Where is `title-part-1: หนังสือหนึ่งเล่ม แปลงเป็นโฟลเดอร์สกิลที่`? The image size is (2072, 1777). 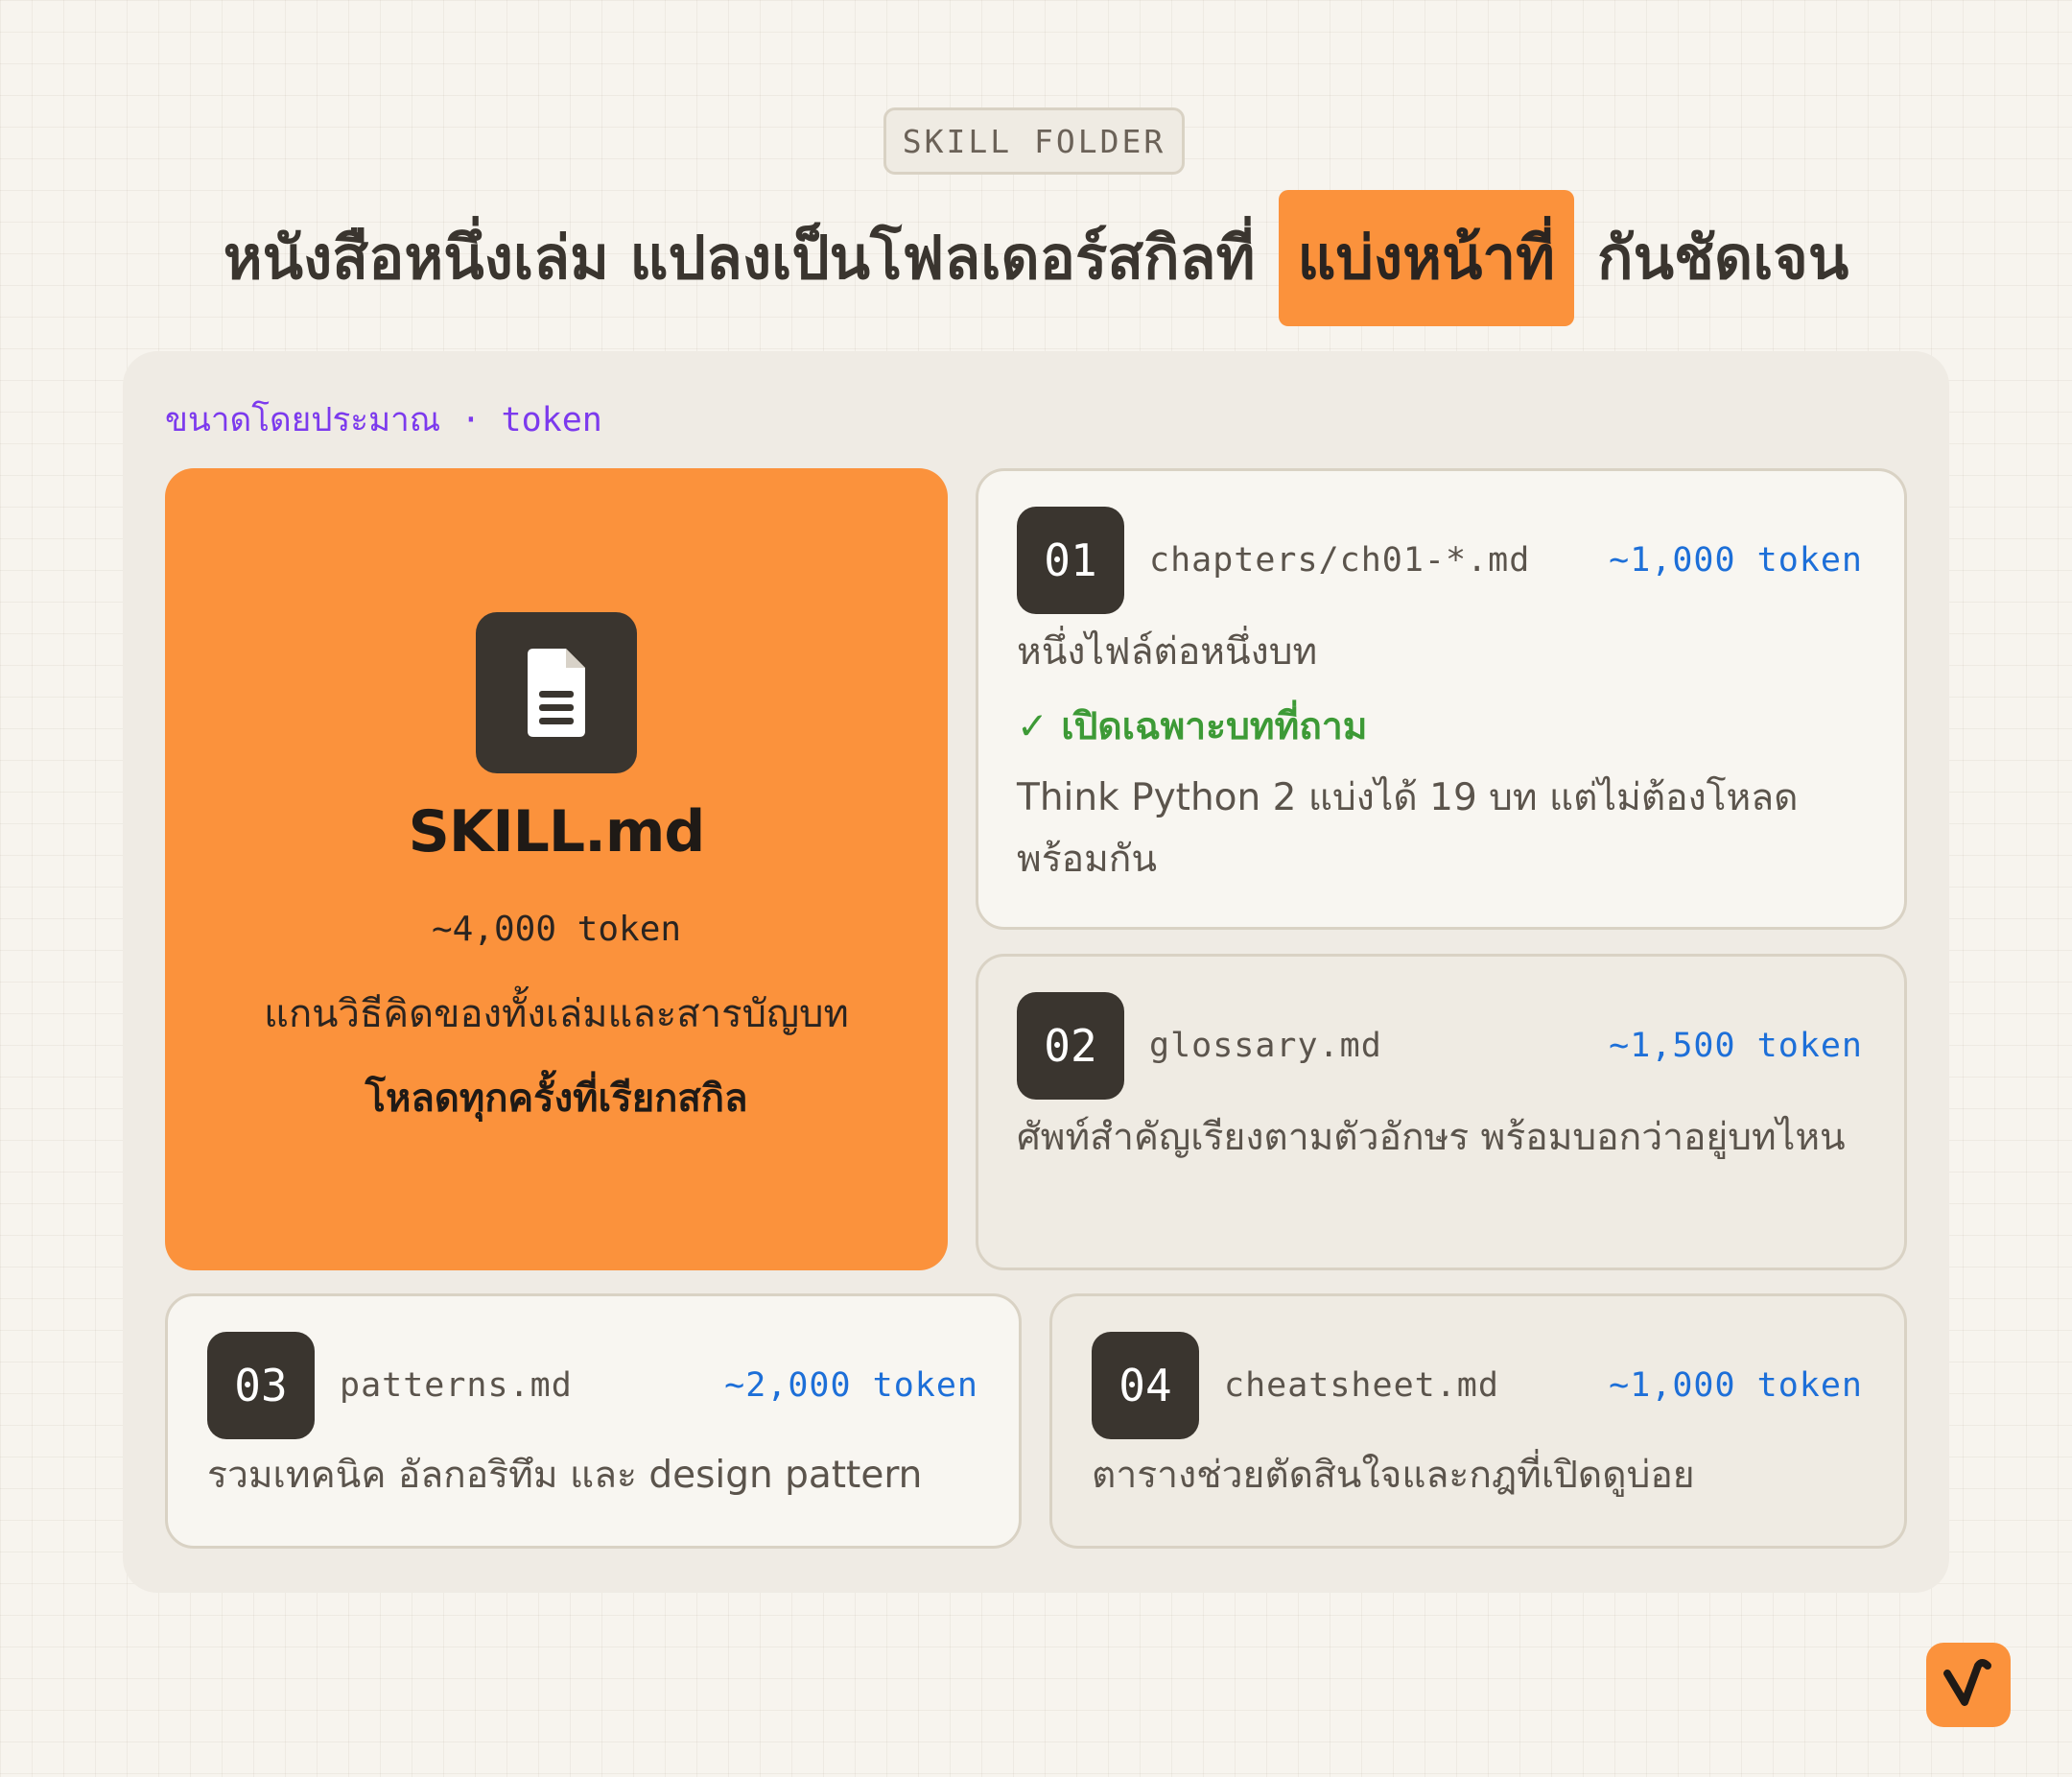
title-part-1: หนังสือหนึ่งเล่ม แปลงเป็นโฟลเดอร์สกิลที่ is located at coordinates (739, 258).